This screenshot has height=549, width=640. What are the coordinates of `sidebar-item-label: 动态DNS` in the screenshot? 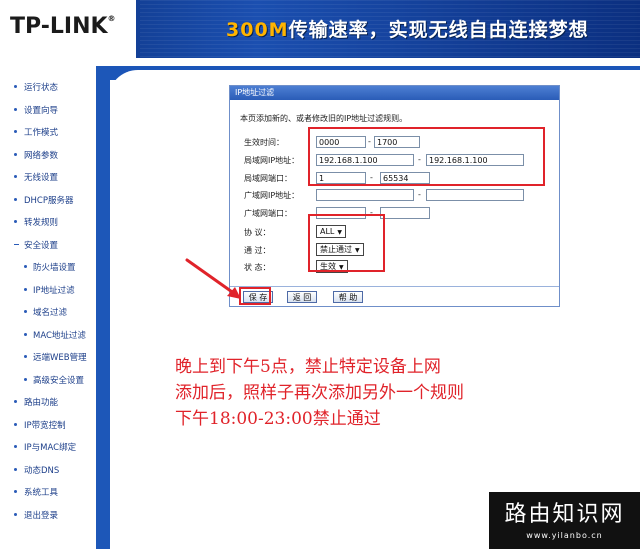 It's located at (42, 470).